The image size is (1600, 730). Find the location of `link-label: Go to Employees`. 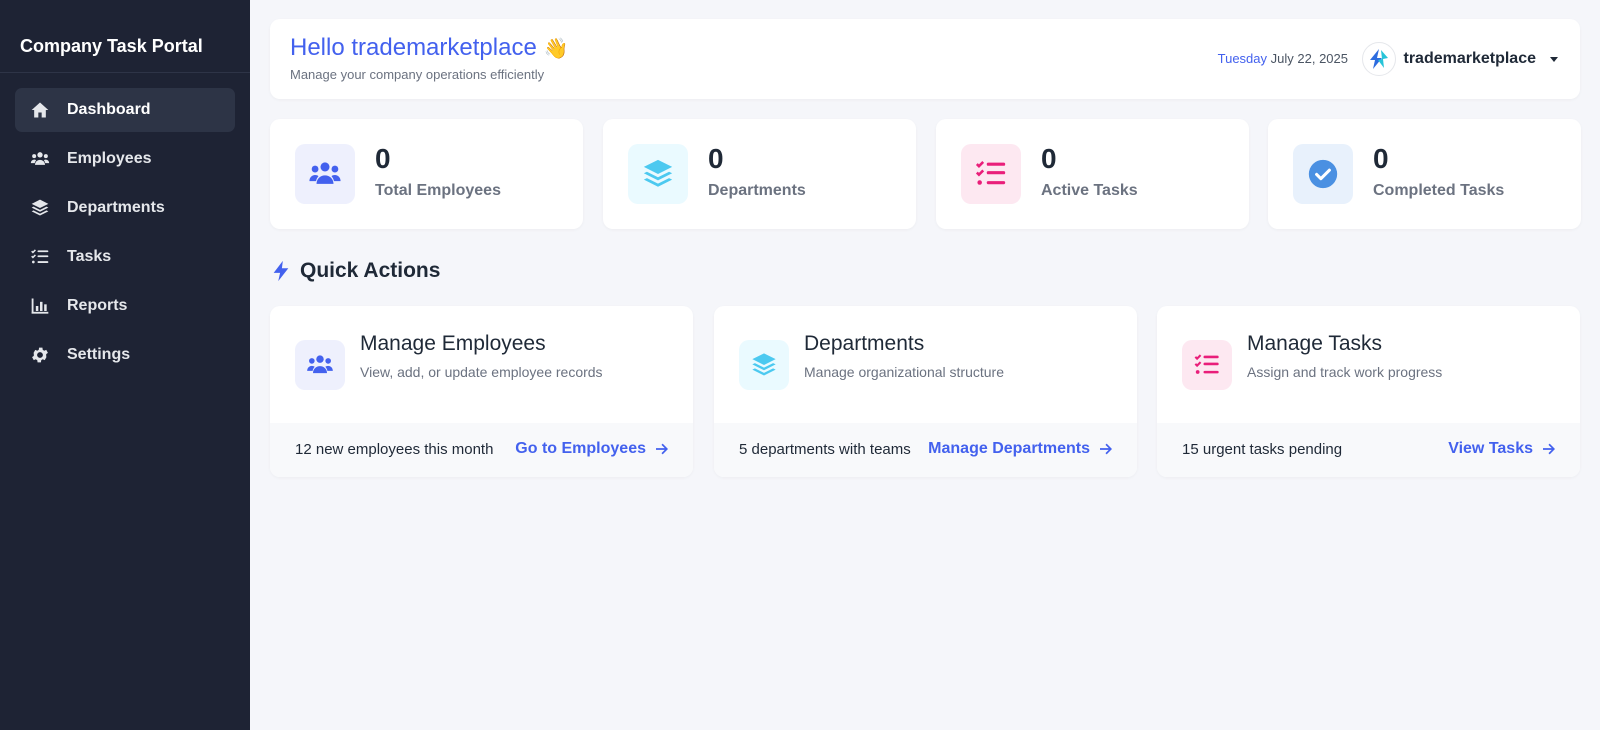

link-label: Go to Employees is located at coordinates (580, 448).